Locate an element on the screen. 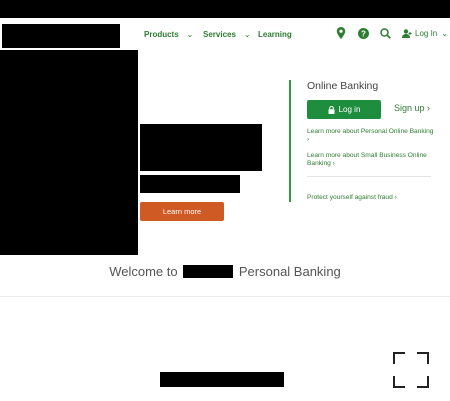 Image resolution: width=450 pixels, height=401 pixels. user-icon is located at coordinates (407, 33).